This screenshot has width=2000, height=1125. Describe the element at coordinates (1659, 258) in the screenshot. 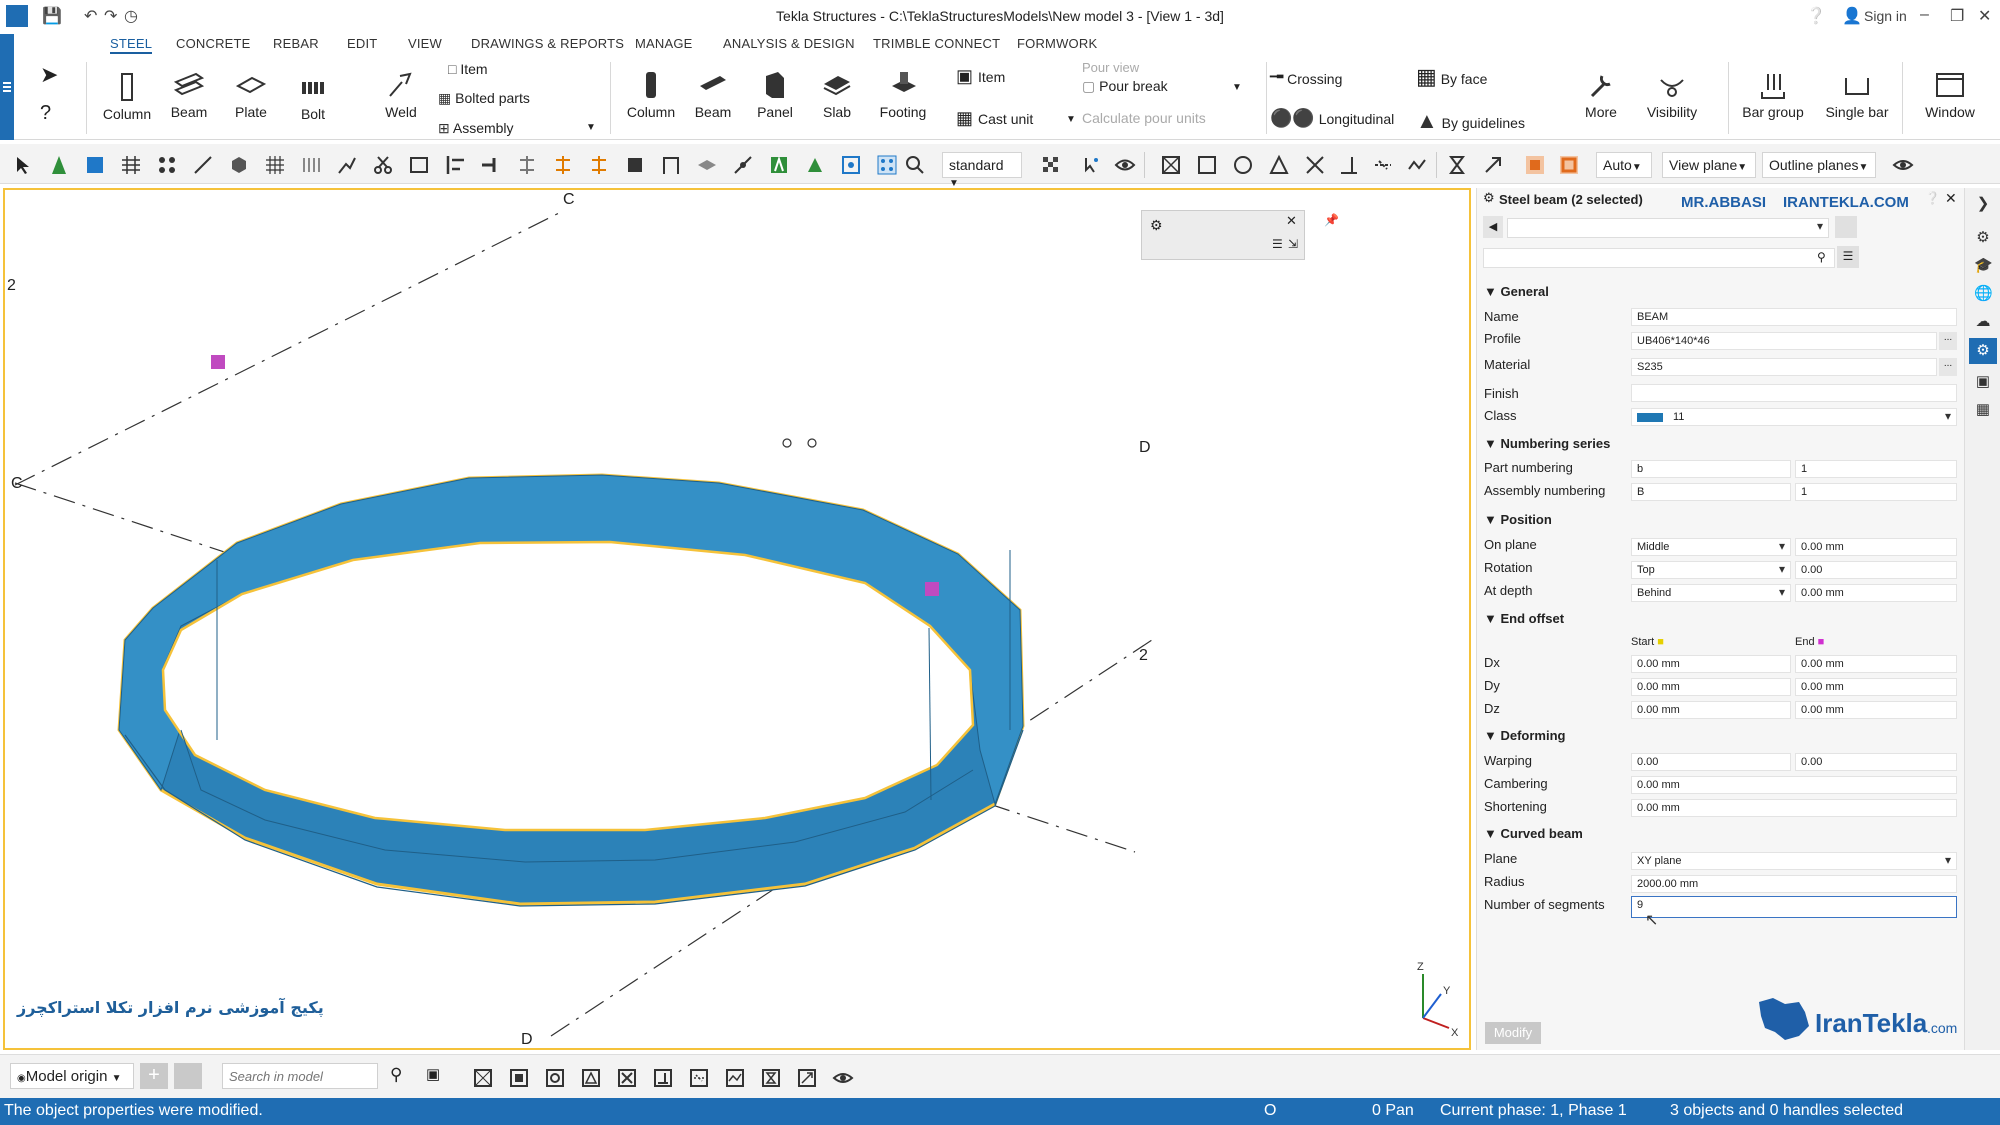

I see `filter-search-input` at that location.